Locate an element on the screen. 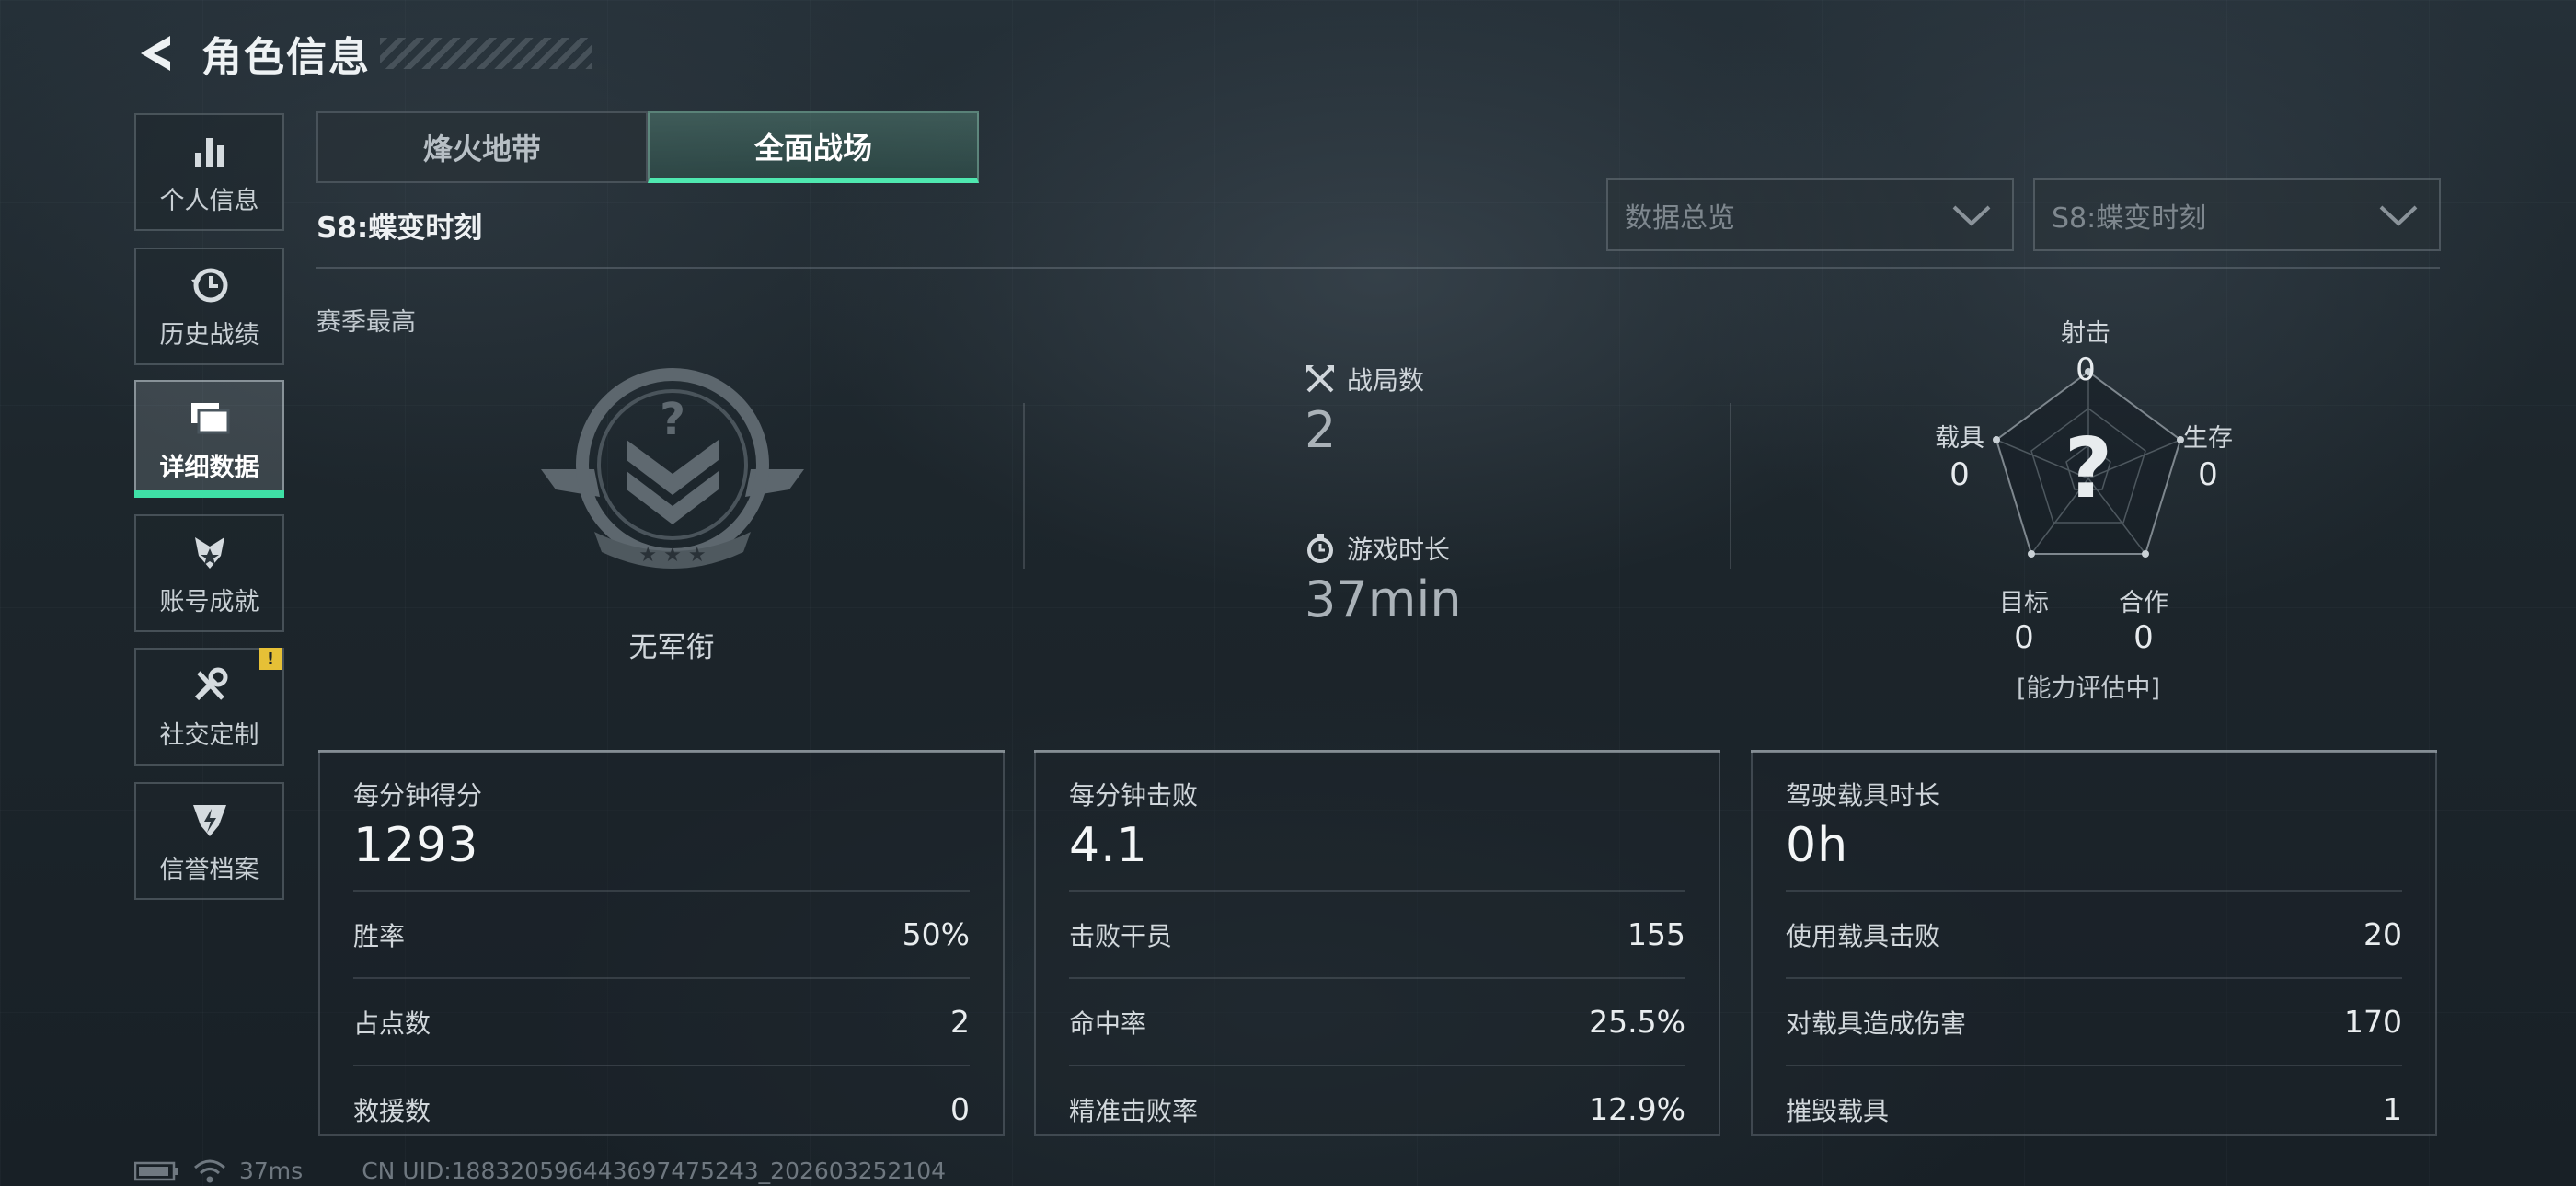 Image resolution: width=2576 pixels, height=1186 pixels. radar-label-shooting: 射击 is located at coordinates (2085, 333).